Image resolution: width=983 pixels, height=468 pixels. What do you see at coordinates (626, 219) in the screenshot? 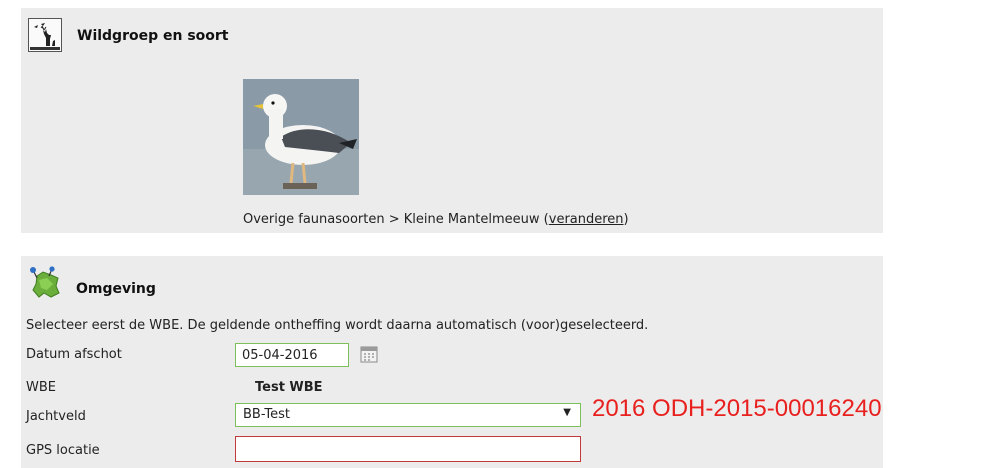
I see `species-path-close: )` at bounding box center [626, 219].